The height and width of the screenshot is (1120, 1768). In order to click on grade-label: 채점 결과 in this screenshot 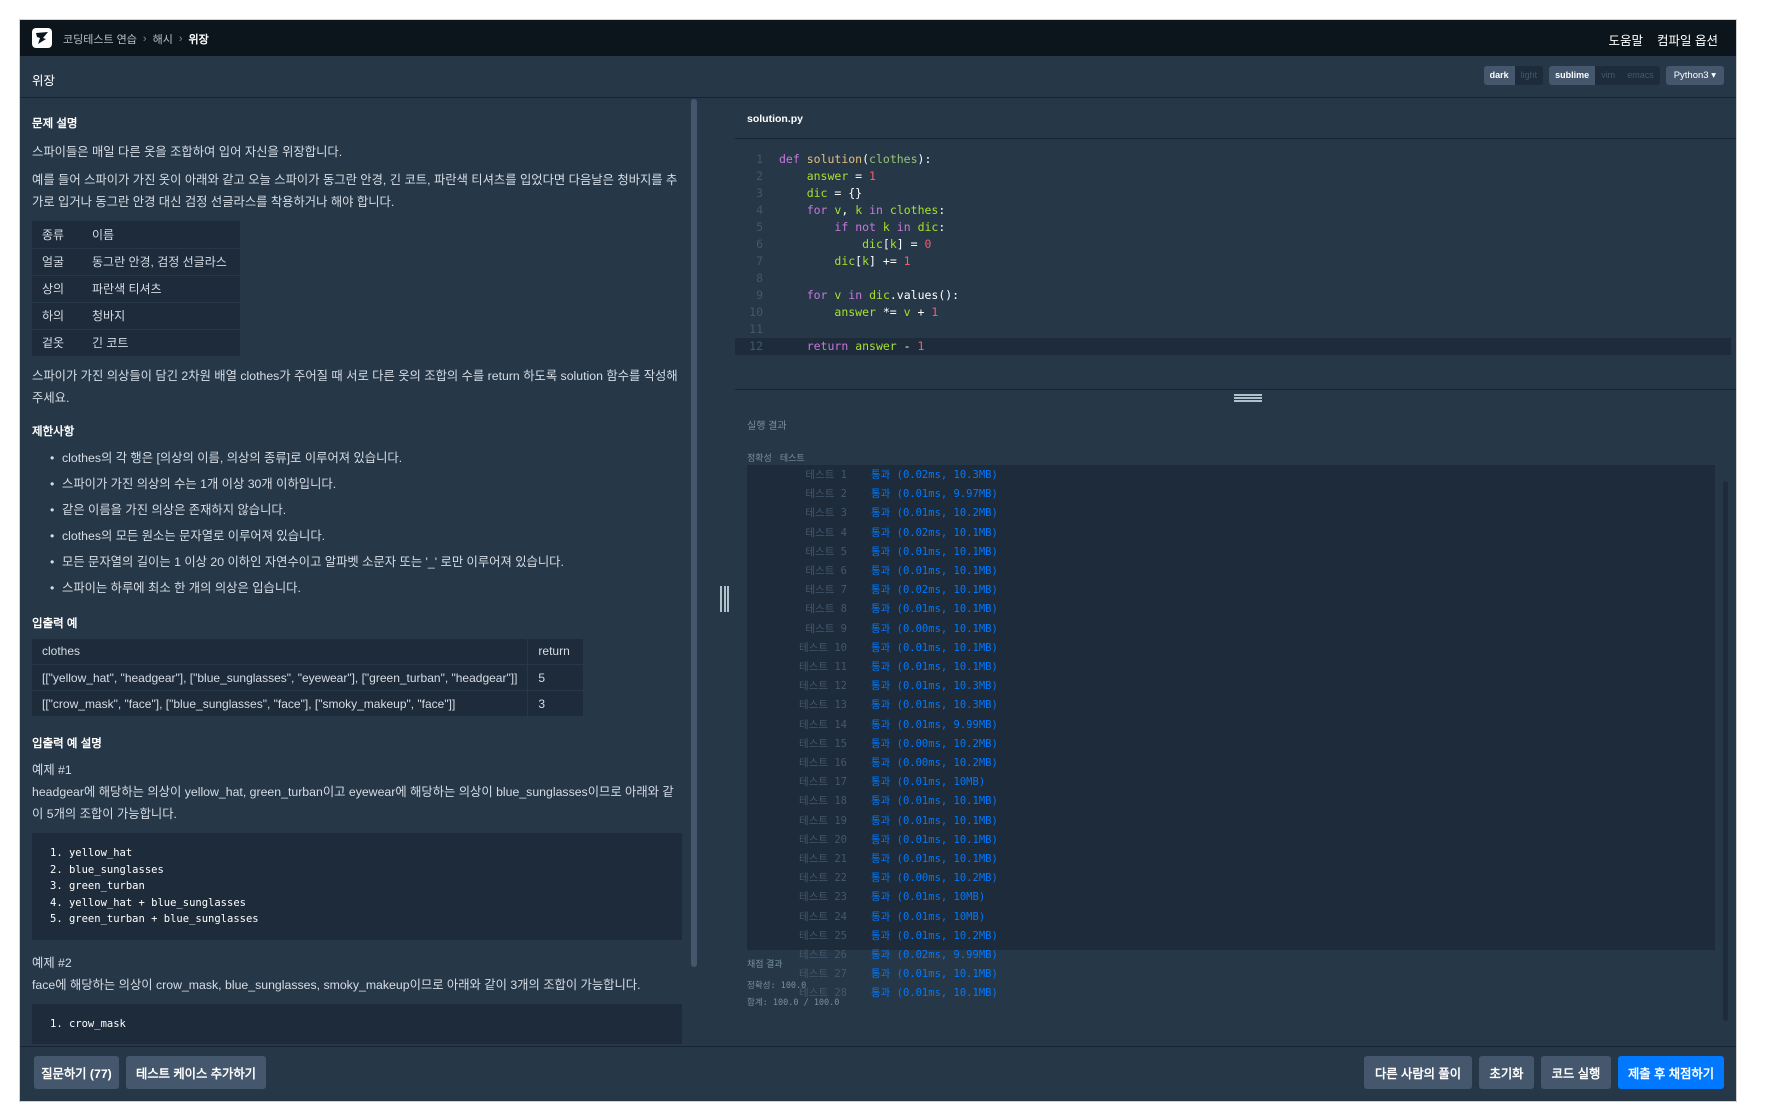, I will do `click(765, 964)`.